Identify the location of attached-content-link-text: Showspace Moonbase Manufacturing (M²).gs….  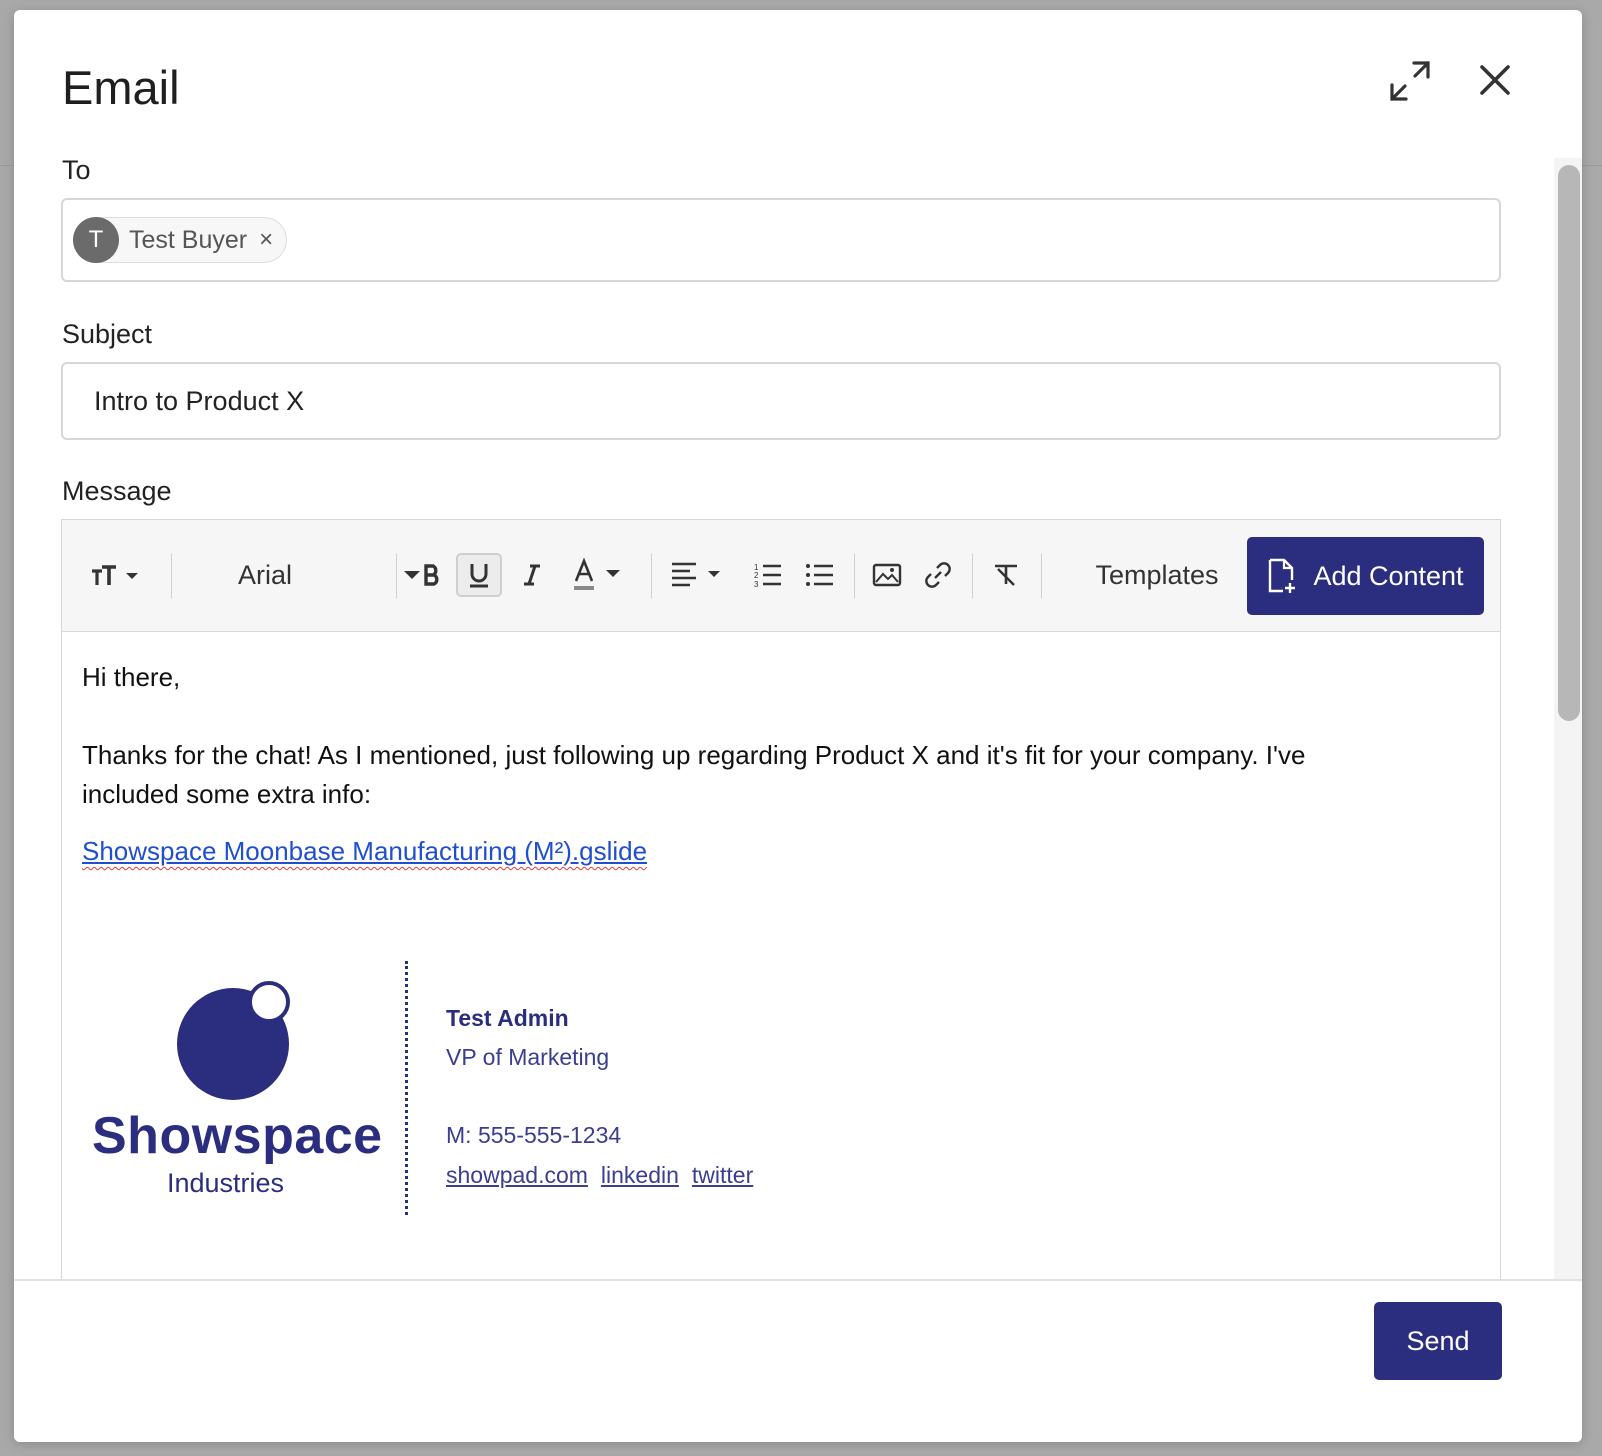
(365, 851).